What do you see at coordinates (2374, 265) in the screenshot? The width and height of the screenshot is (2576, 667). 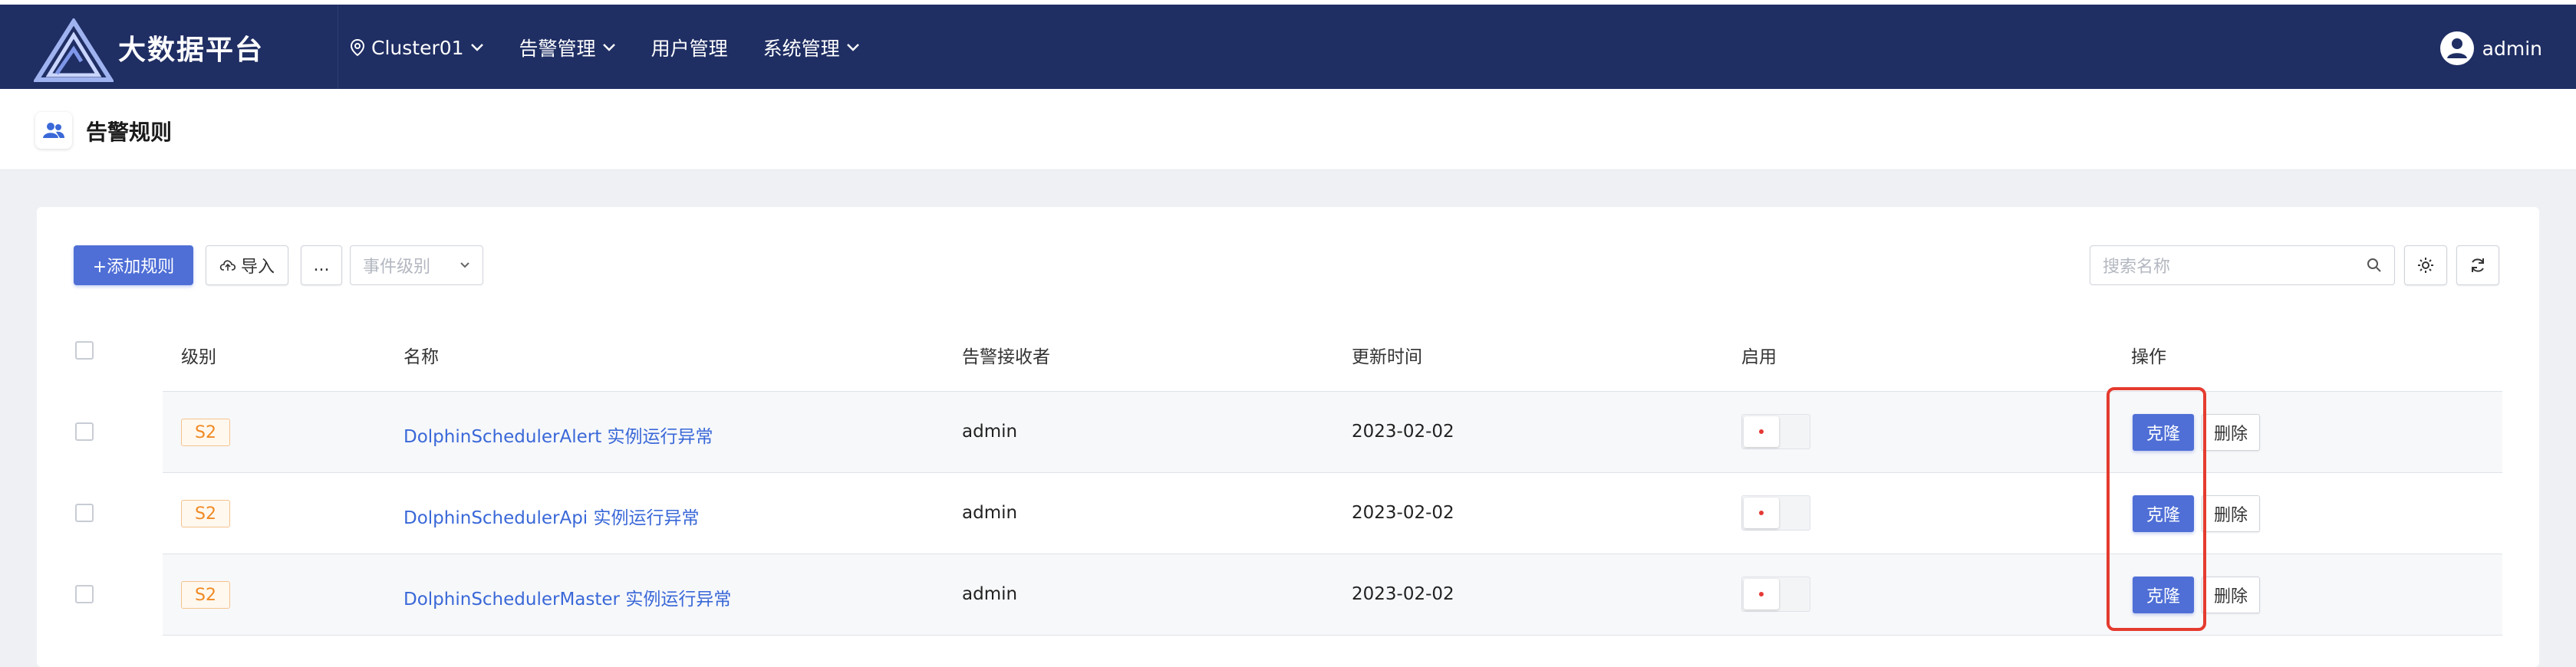 I see `search-icon` at bounding box center [2374, 265].